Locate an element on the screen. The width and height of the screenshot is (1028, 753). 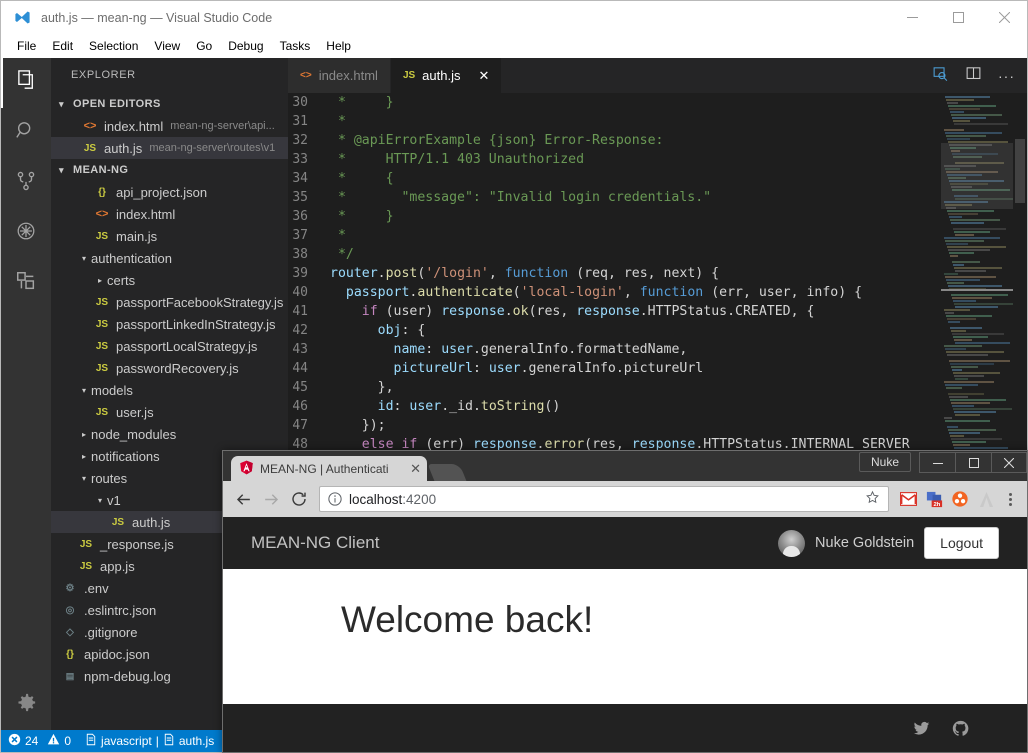
tree-item-label: models is located at coordinates (112, 390).